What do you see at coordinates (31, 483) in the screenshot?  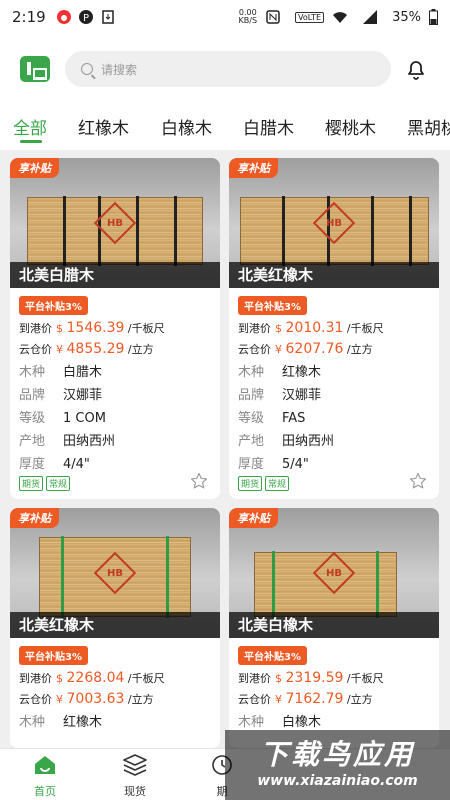 I see `tag-futures: 期货` at bounding box center [31, 483].